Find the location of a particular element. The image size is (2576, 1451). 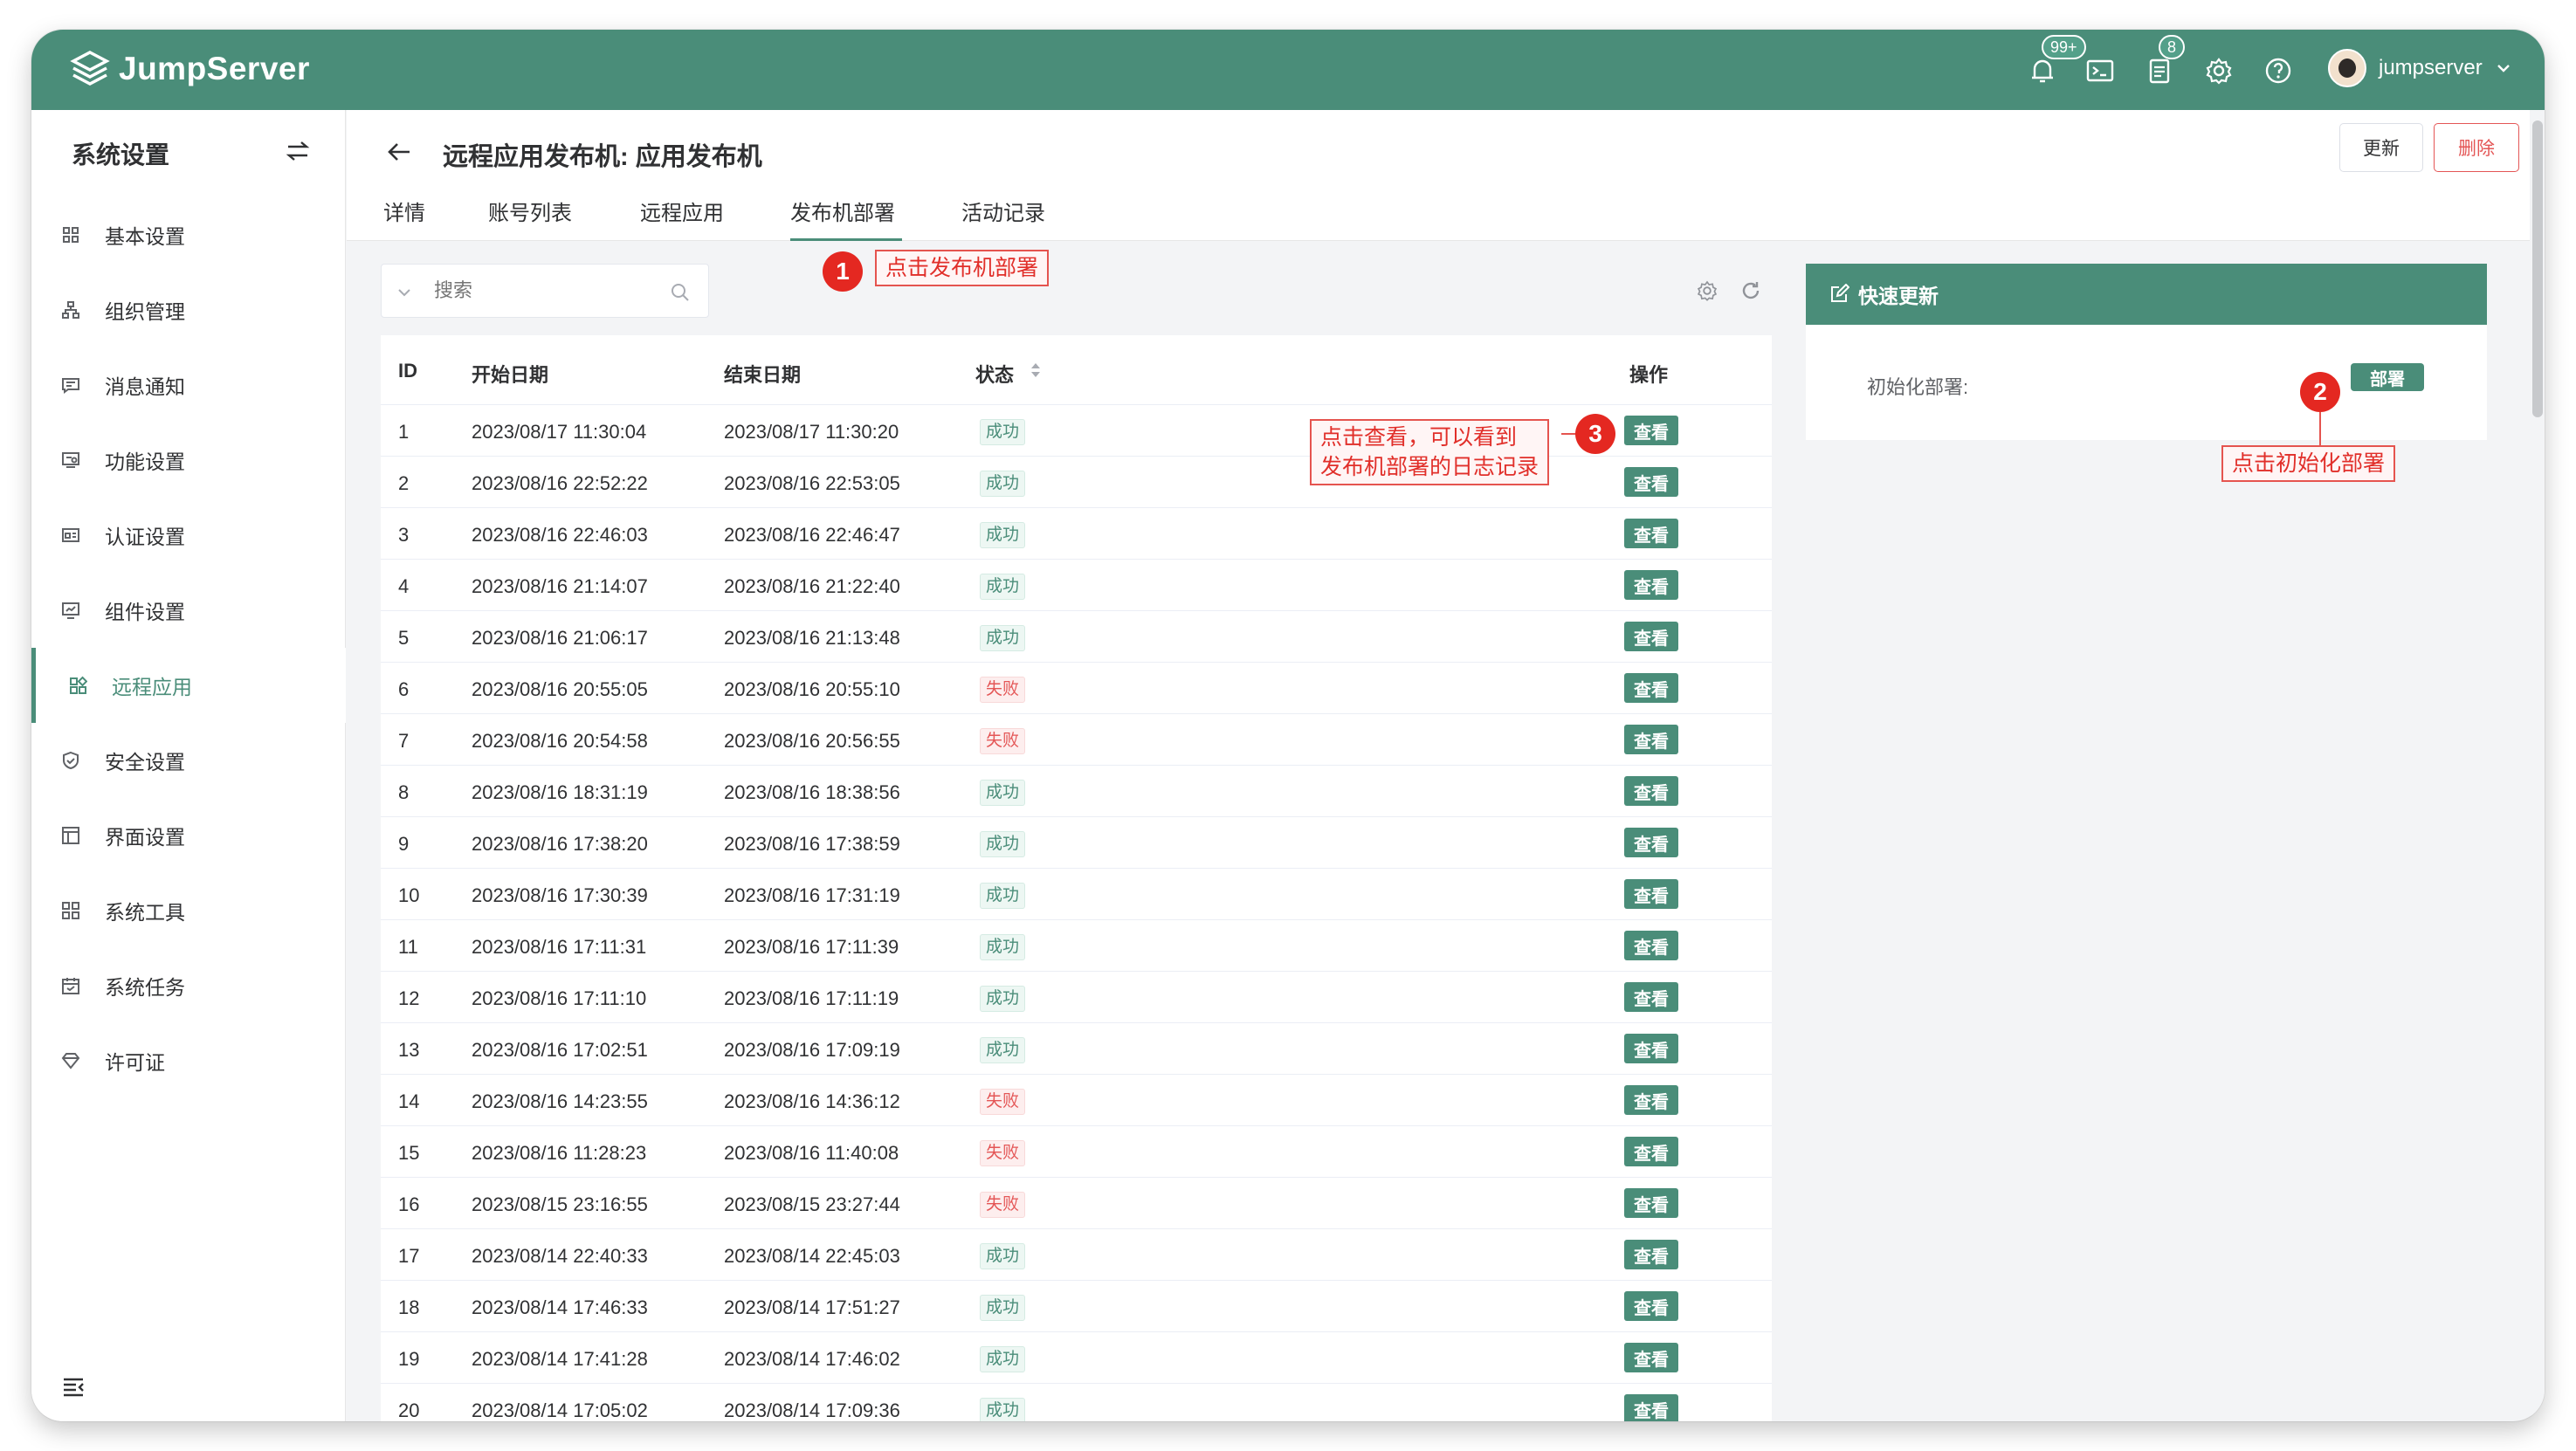

sidebar-item-tools: 系统工具 is located at coordinates (188, 910).